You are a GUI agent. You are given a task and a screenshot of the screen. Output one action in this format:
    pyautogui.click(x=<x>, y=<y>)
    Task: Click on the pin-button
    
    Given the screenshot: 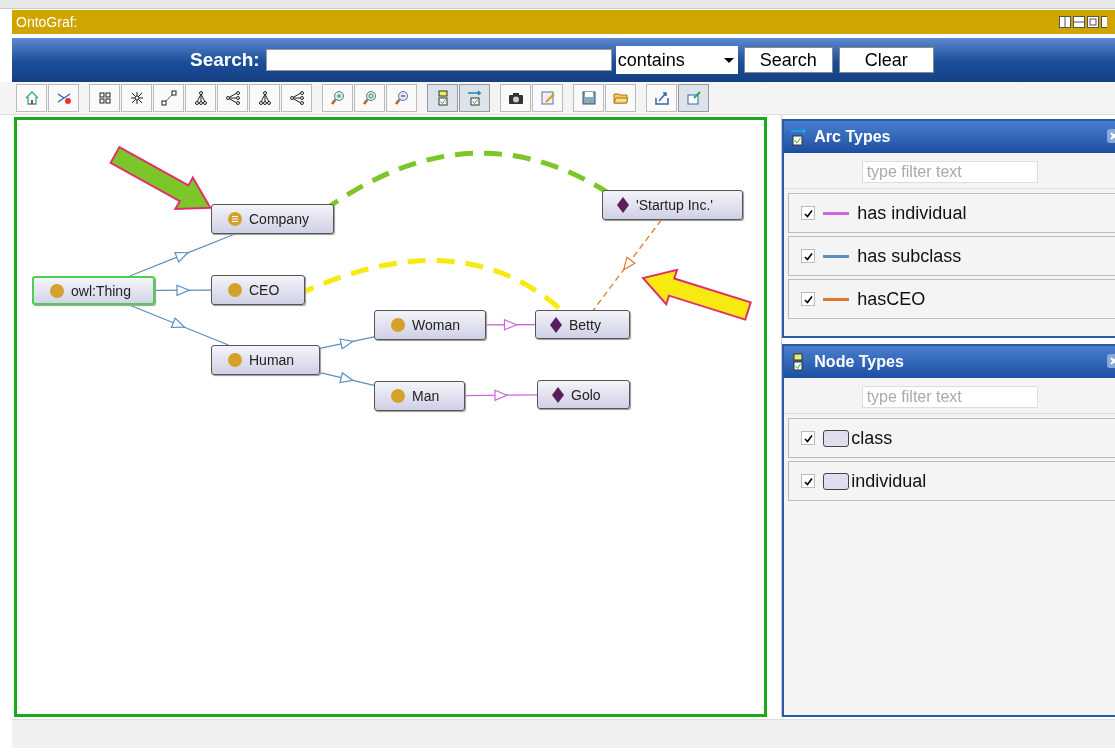 What is the action you would take?
    pyautogui.click(x=693, y=98)
    